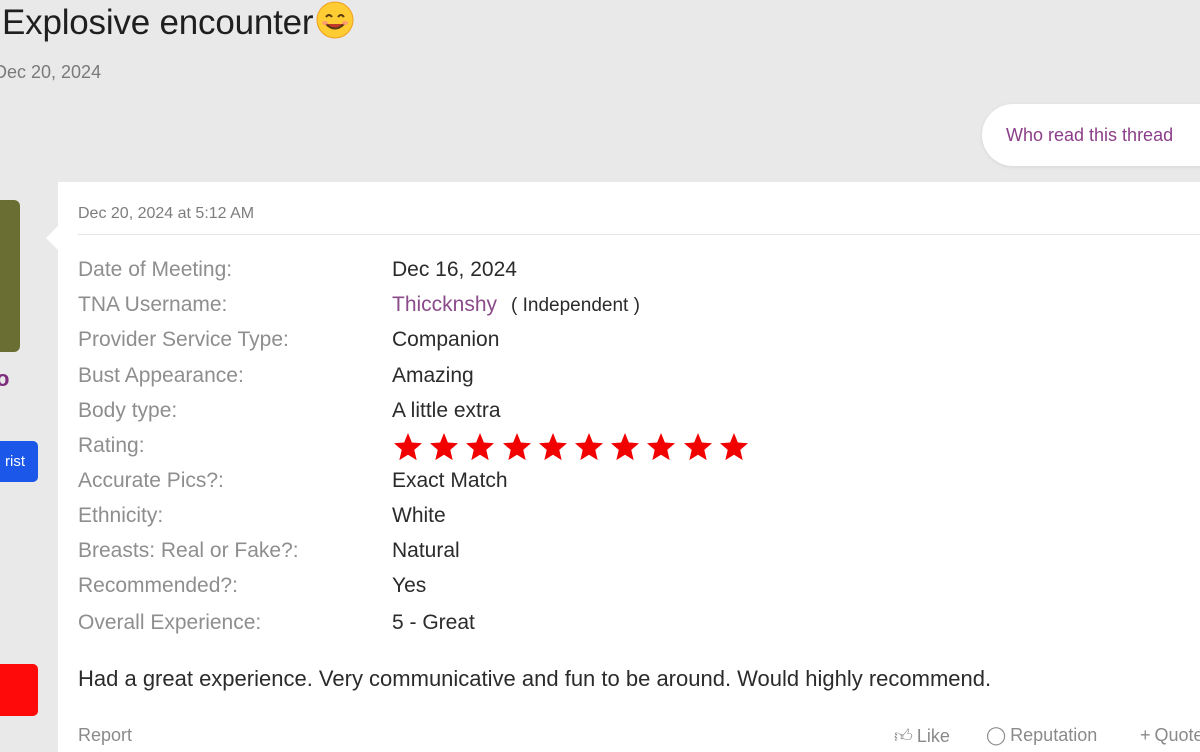 The image size is (1200, 752). What do you see at coordinates (628, 589) in the screenshot?
I see `field-row-recommended: Recommended?: Yes` at bounding box center [628, 589].